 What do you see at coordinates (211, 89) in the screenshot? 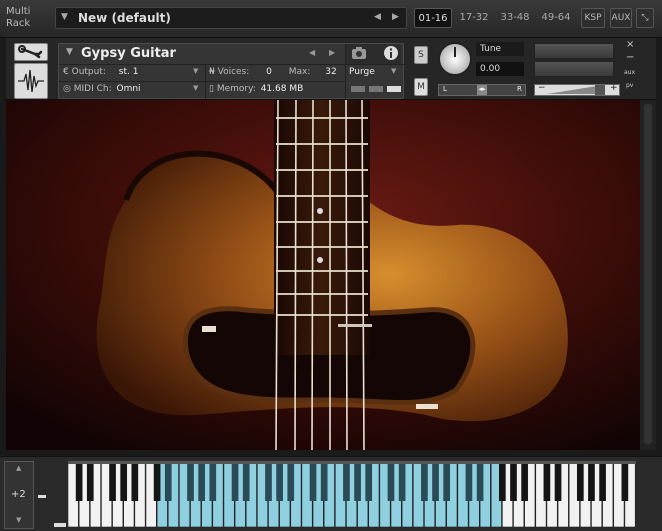
I see `memory-icon: ▯` at bounding box center [211, 89].